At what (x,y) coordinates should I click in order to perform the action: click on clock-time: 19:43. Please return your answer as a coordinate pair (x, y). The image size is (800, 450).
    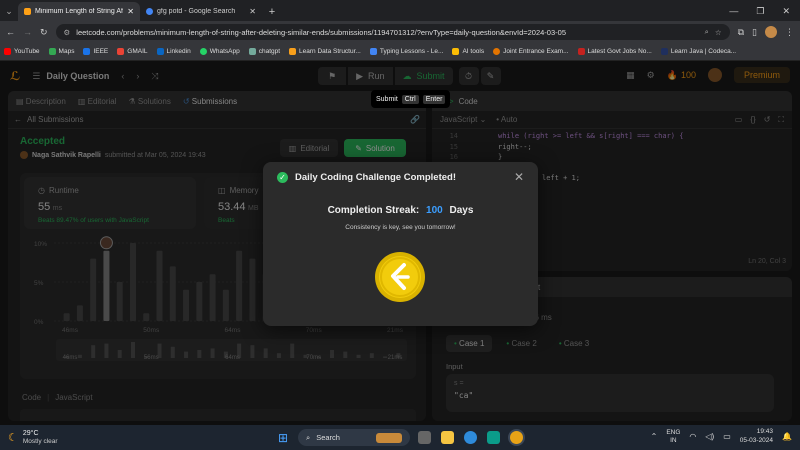
    Looking at the image, I should click on (765, 431).